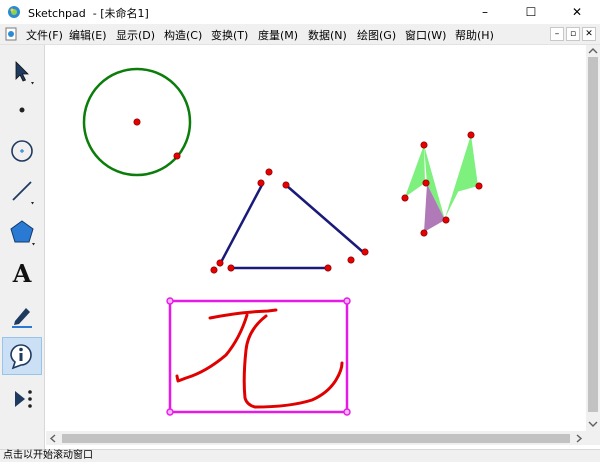  I want to click on window-title: Sketchpad - [未命名1], so click(88, 13).